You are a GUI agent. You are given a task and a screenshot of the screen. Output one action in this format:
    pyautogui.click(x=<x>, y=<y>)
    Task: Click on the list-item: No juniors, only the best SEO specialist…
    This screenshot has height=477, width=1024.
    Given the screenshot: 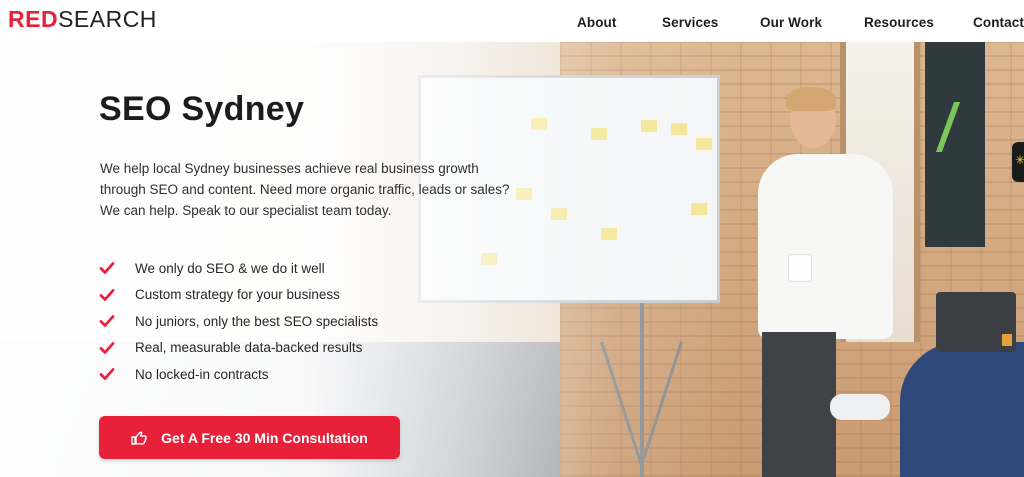 What is the action you would take?
    pyautogui.click(x=238, y=321)
    